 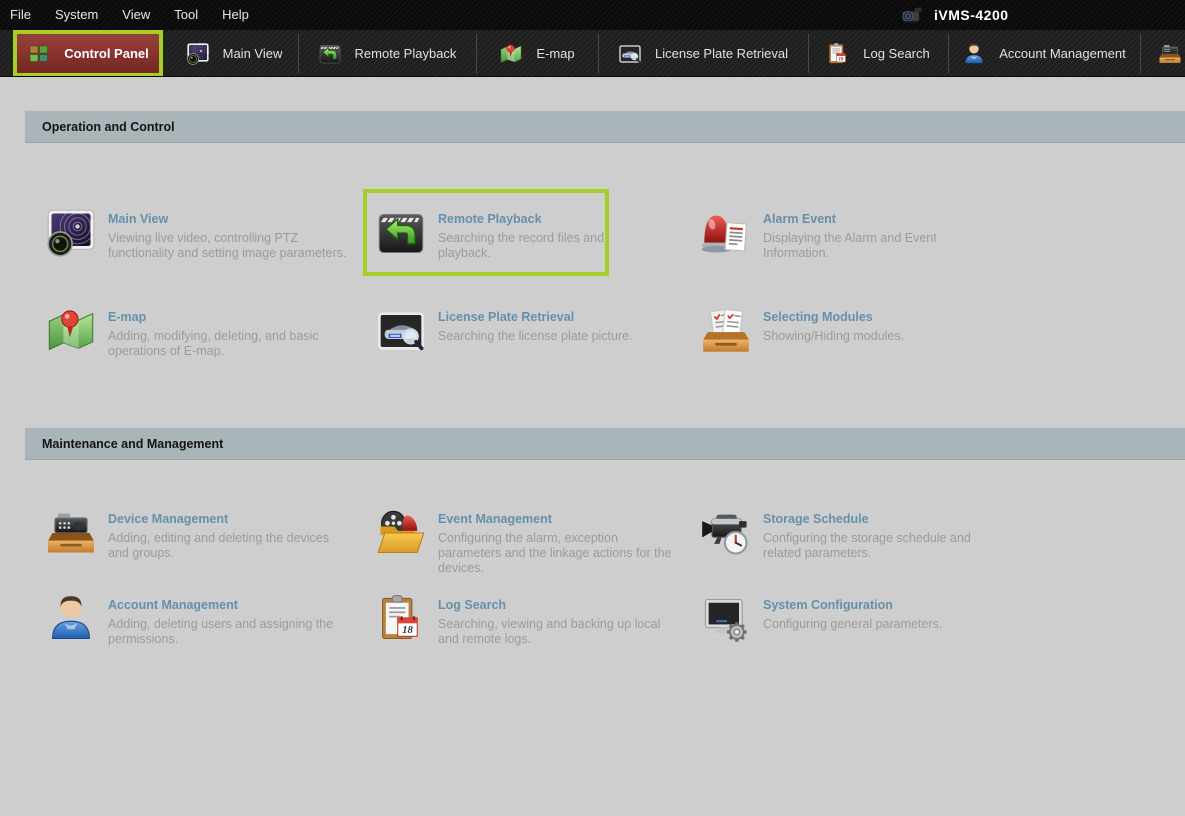 I want to click on module-title: Event Management, so click(x=495, y=519).